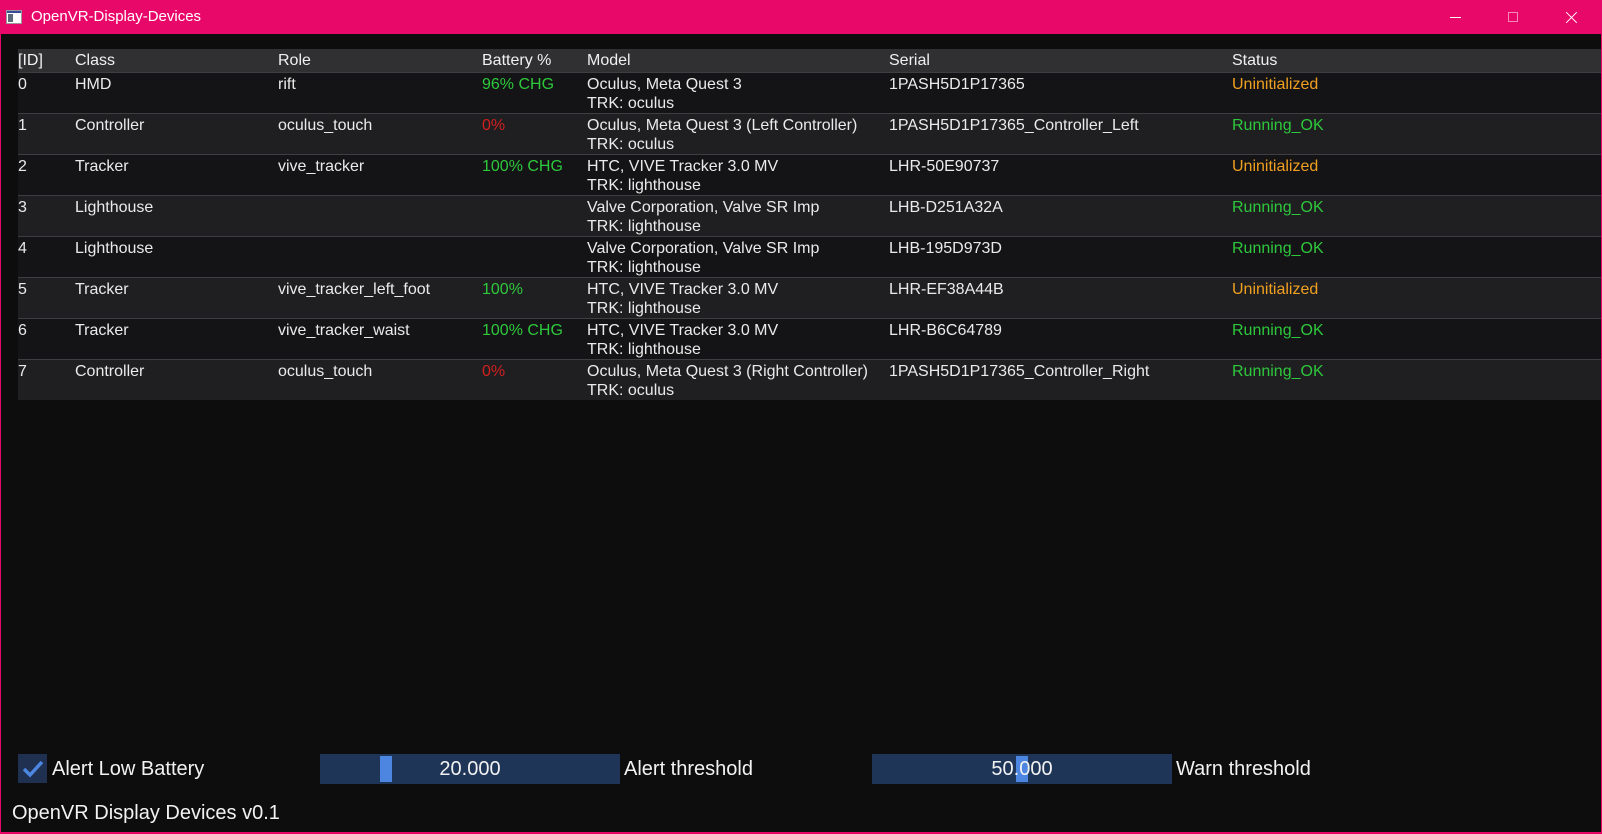  Describe the element at coordinates (609, 61) in the screenshot. I see `header-model: Model` at that location.